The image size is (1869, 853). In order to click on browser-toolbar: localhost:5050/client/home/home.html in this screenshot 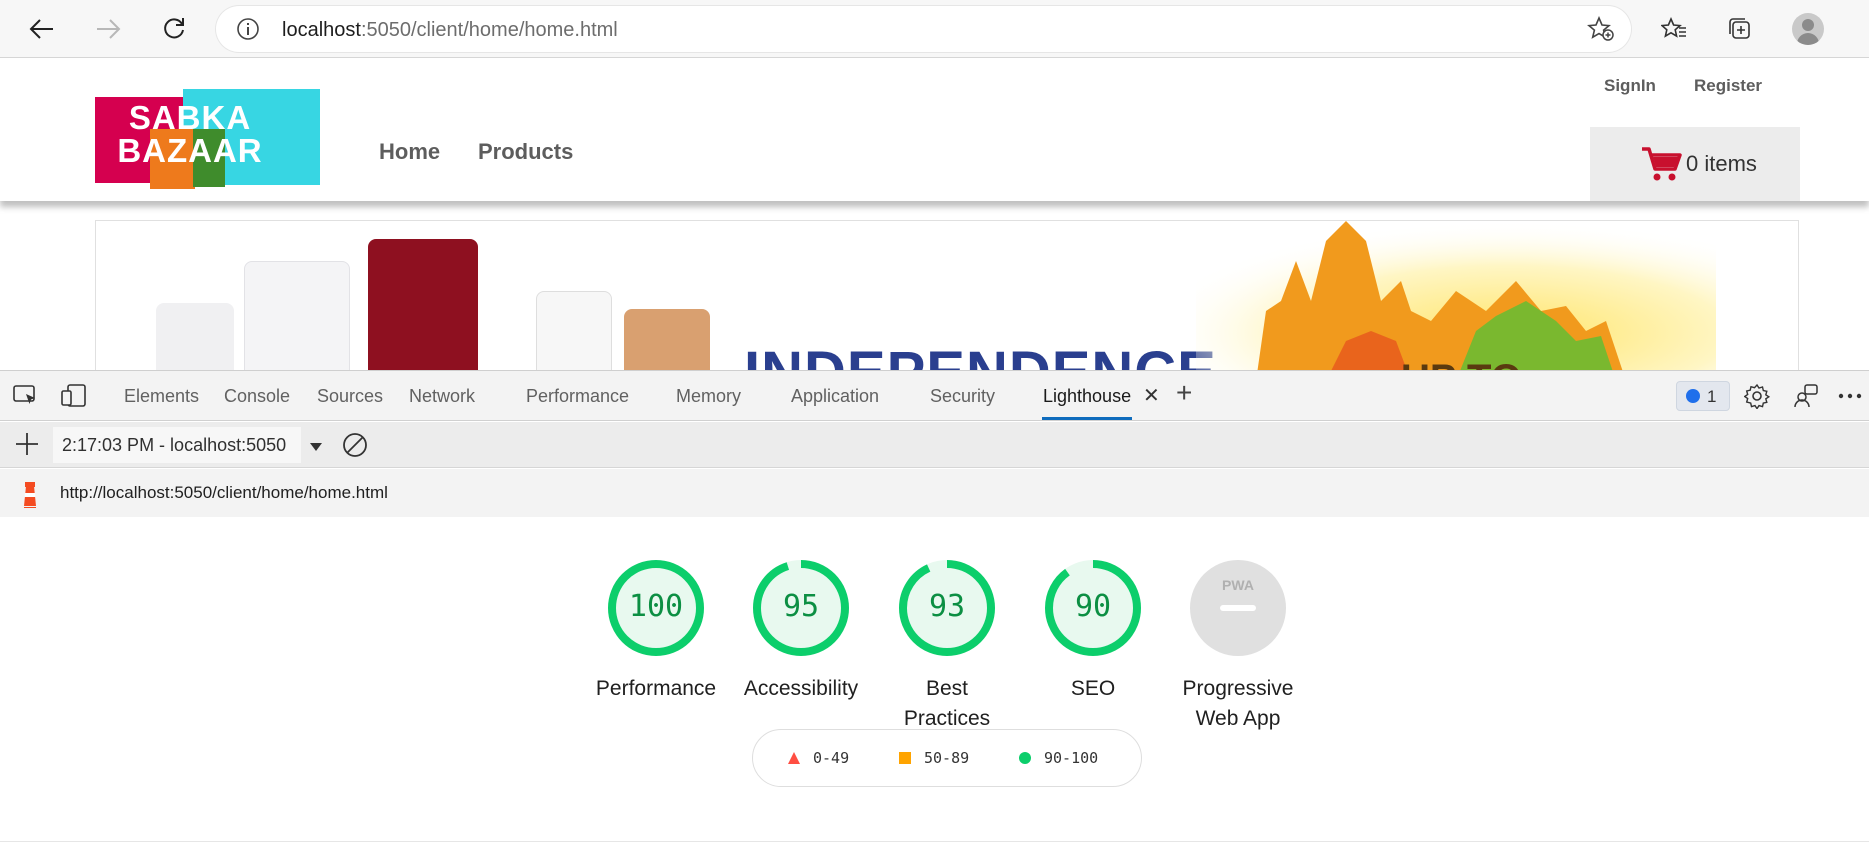, I will do `click(934, 29)`.